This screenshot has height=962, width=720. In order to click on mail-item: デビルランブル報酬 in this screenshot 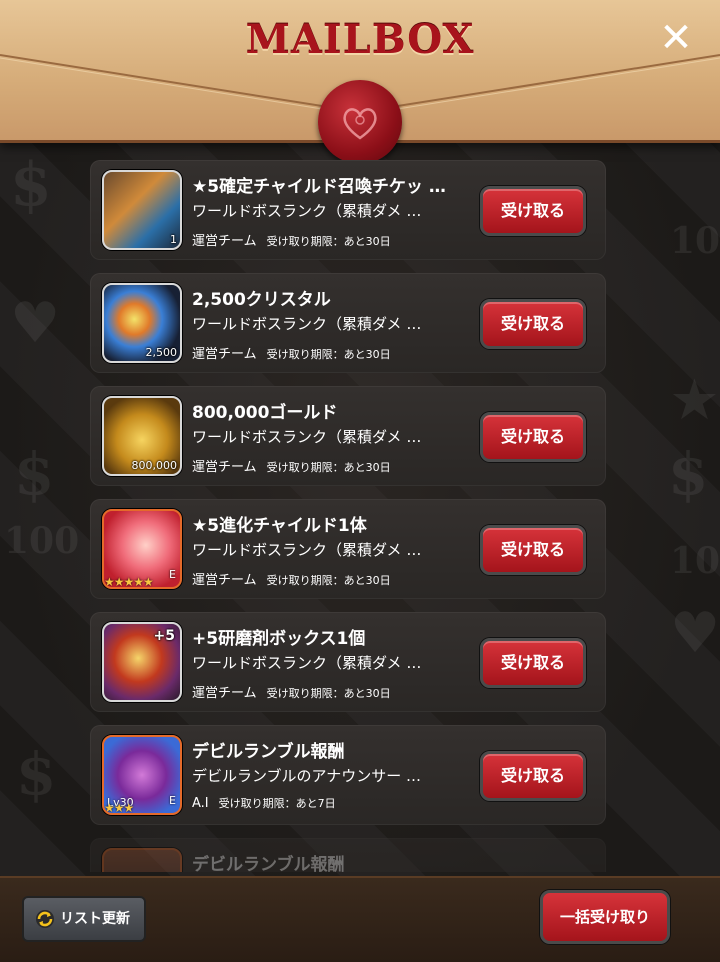, I will do `click(348, 855)`.